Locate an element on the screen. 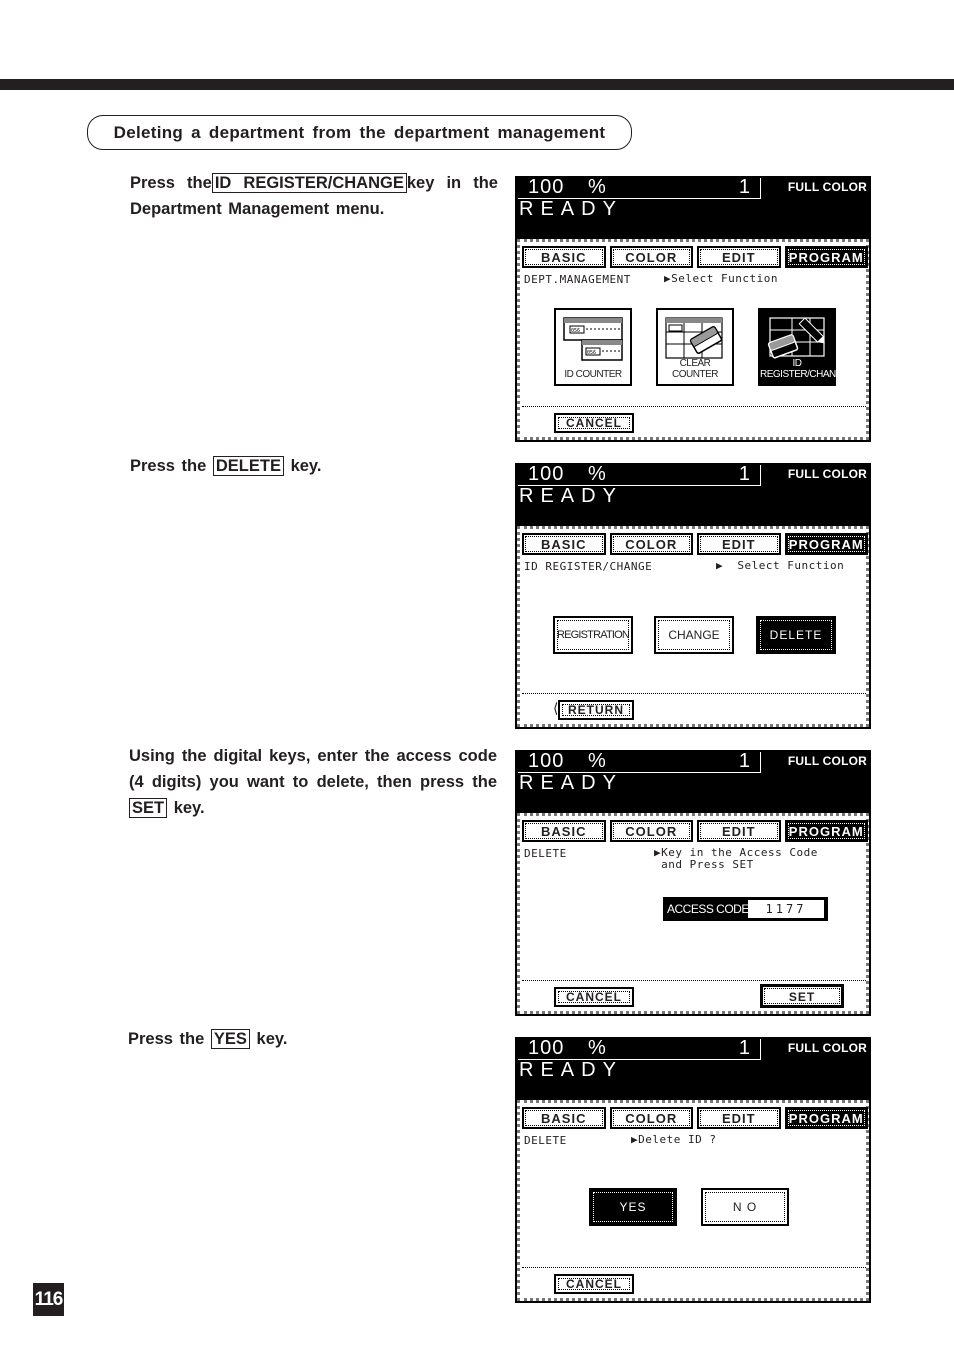 The image size is (954, 1348). yes-button: YES is located at coordinates (633, 1207).